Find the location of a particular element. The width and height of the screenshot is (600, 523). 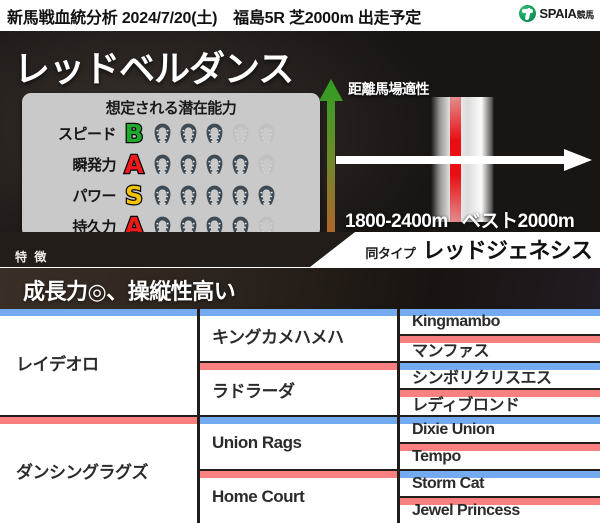

pedigree-horse-name: ダンシングラグズ is located at coordinates (82, 472).